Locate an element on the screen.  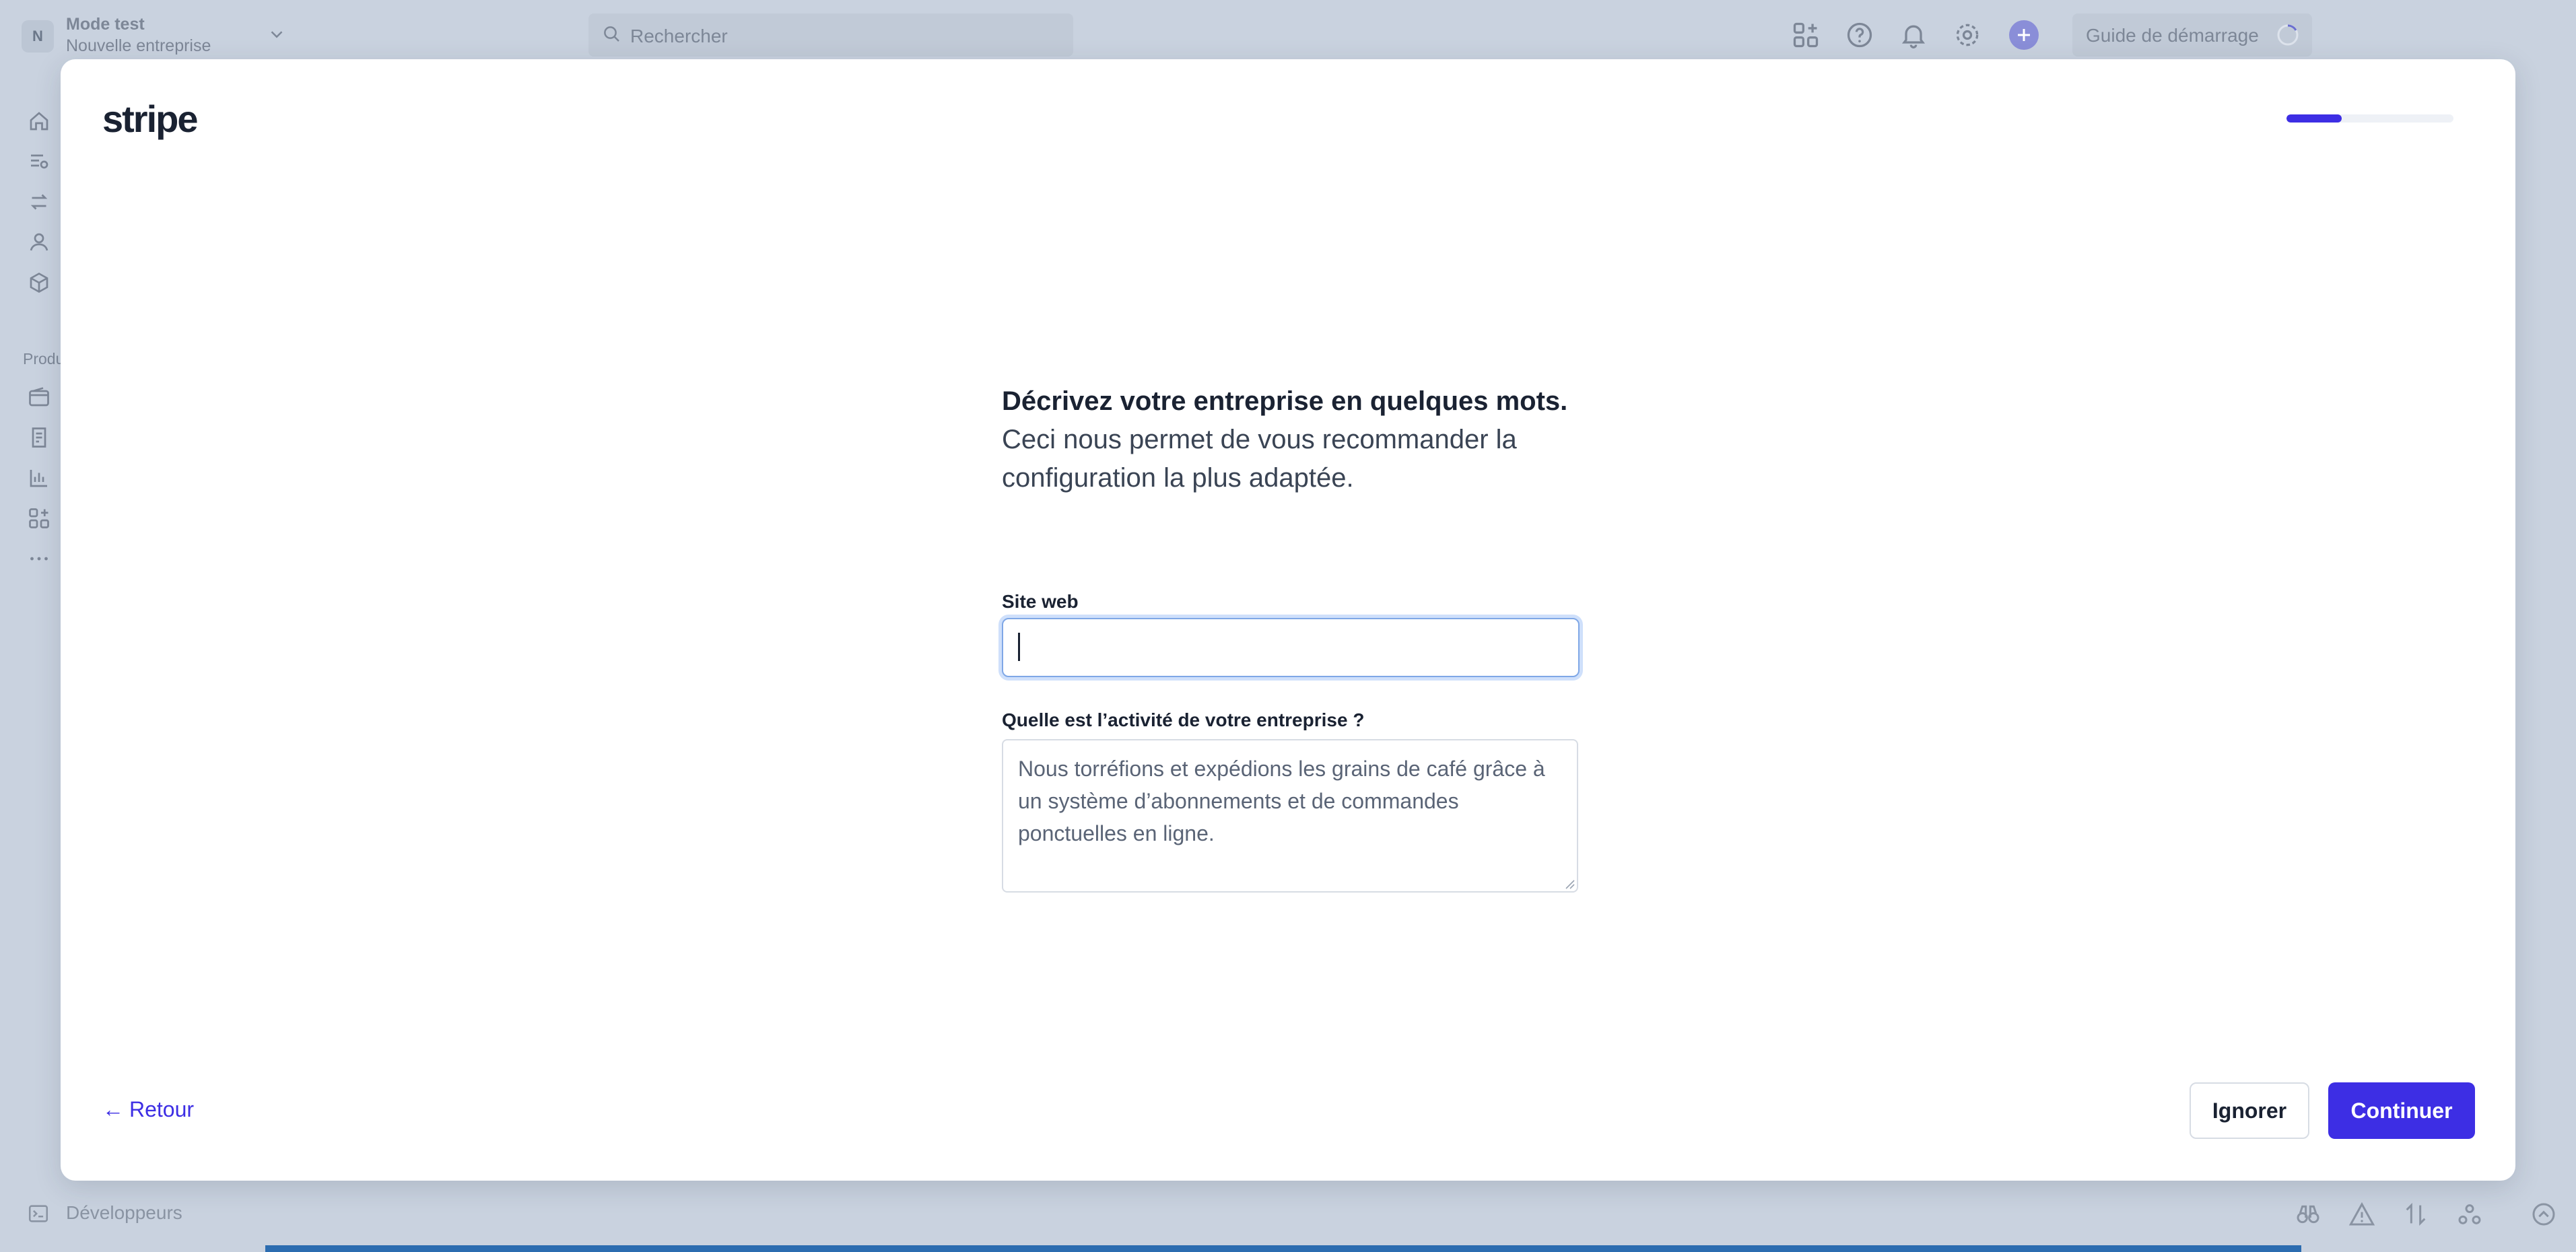
help-icon is located at coordinates (1860, 35).